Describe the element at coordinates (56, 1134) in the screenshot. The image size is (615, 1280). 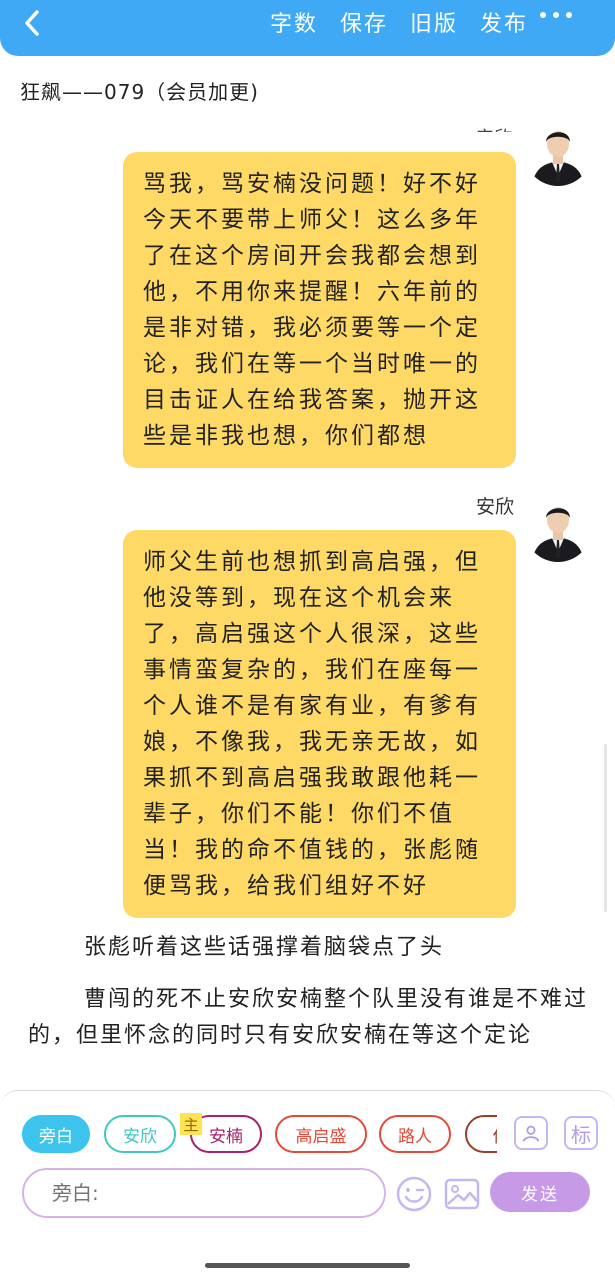
I see `role-chip-narrator: 旁白` at that location.